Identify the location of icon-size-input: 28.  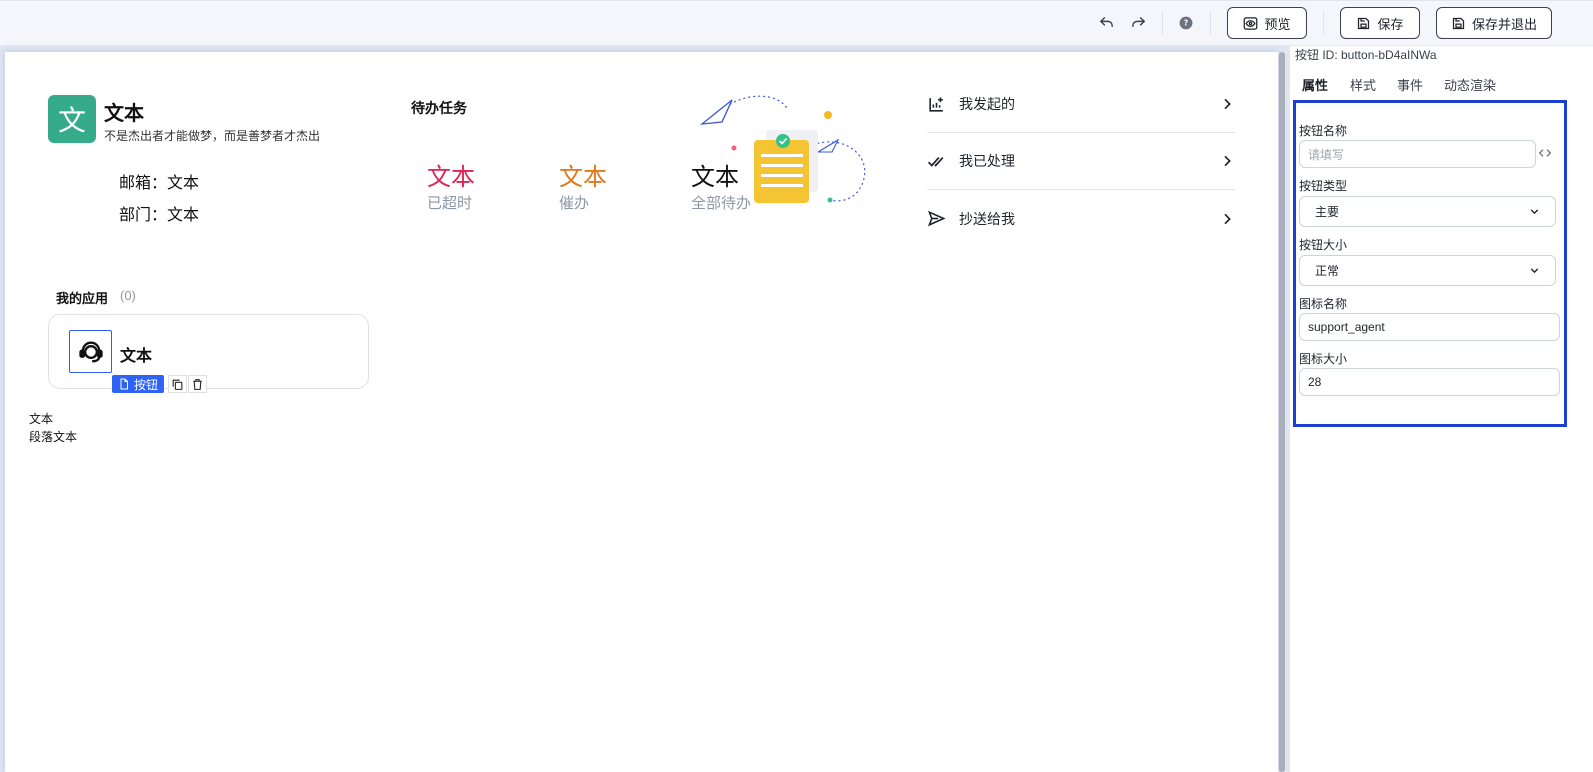
(1429, 382).